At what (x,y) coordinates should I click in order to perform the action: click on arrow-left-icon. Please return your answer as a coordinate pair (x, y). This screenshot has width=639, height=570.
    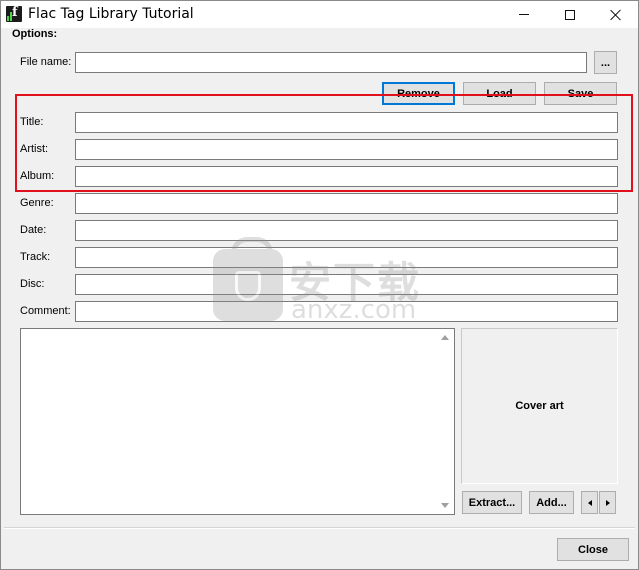
    Looking at the image, I should click on (589, 502).